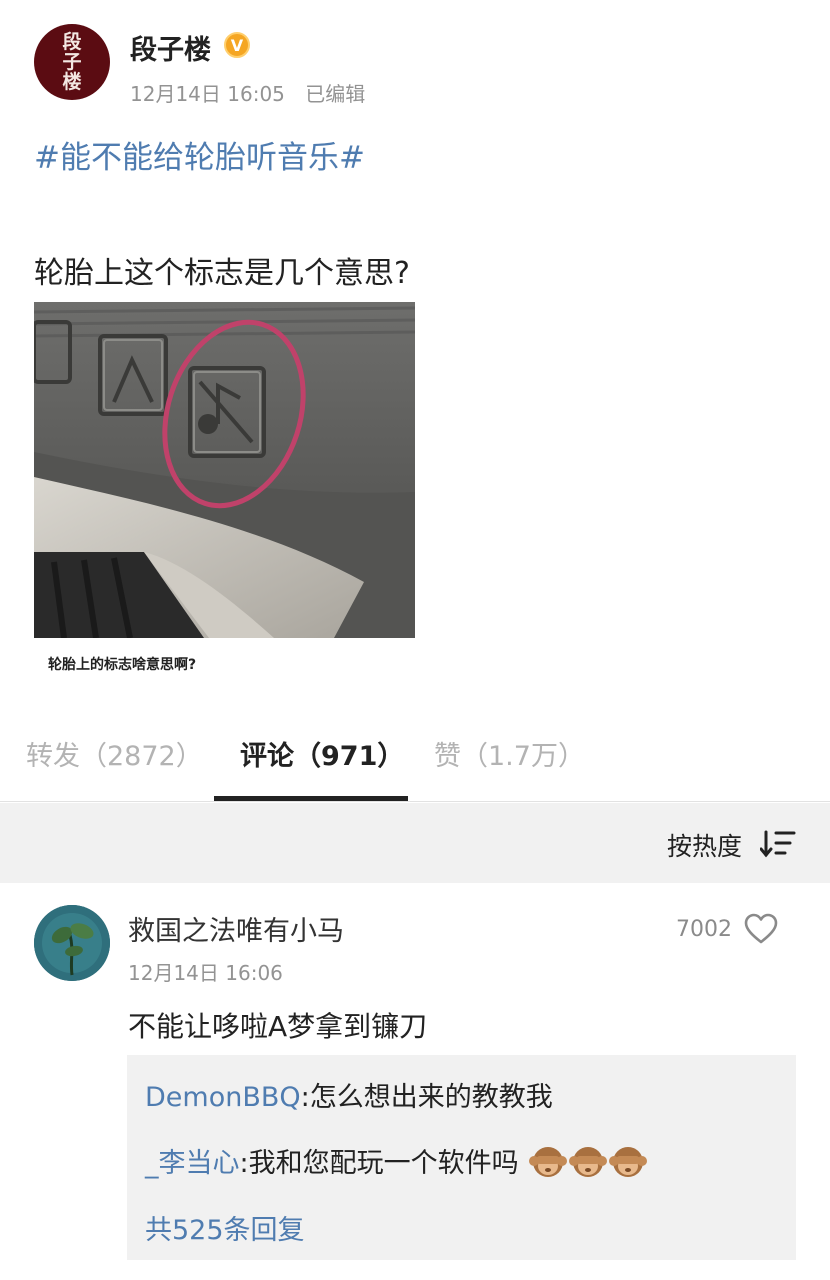 Image resolution: width=830 pixels, height=1280 pixels. I want to click on more-replies-link: 共525条回复, so click(225, 1227).